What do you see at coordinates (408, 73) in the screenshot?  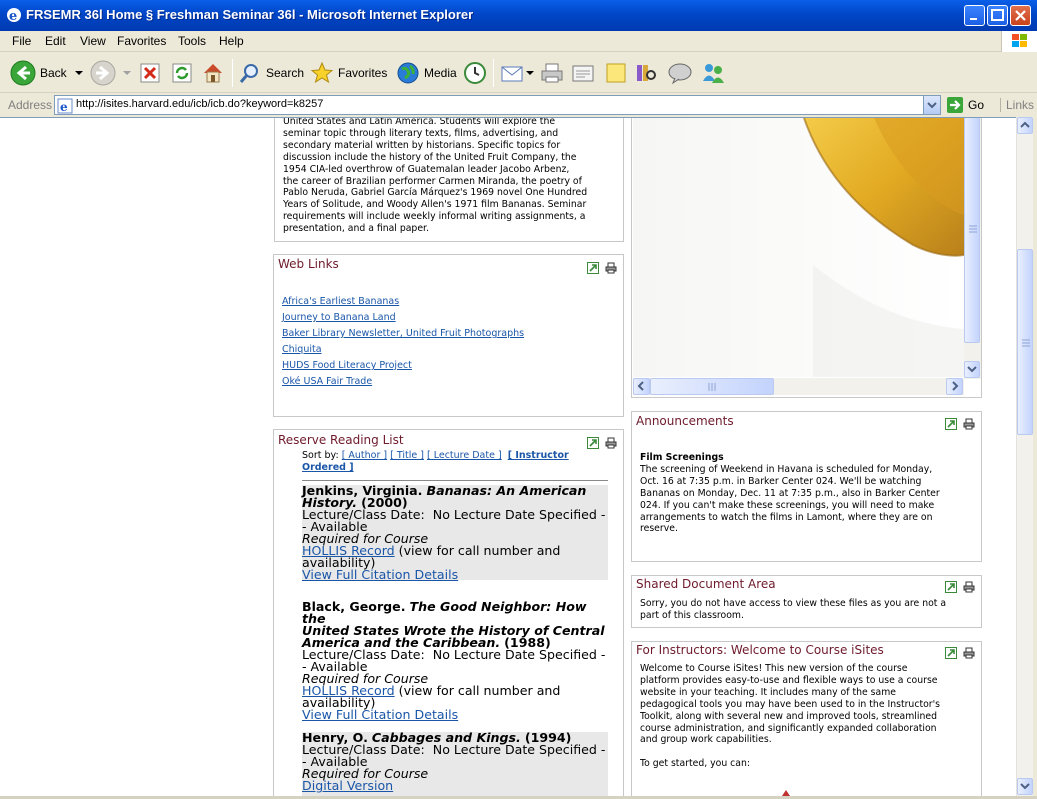 I see `media-globe-icon` at bounding box center [408, 73].